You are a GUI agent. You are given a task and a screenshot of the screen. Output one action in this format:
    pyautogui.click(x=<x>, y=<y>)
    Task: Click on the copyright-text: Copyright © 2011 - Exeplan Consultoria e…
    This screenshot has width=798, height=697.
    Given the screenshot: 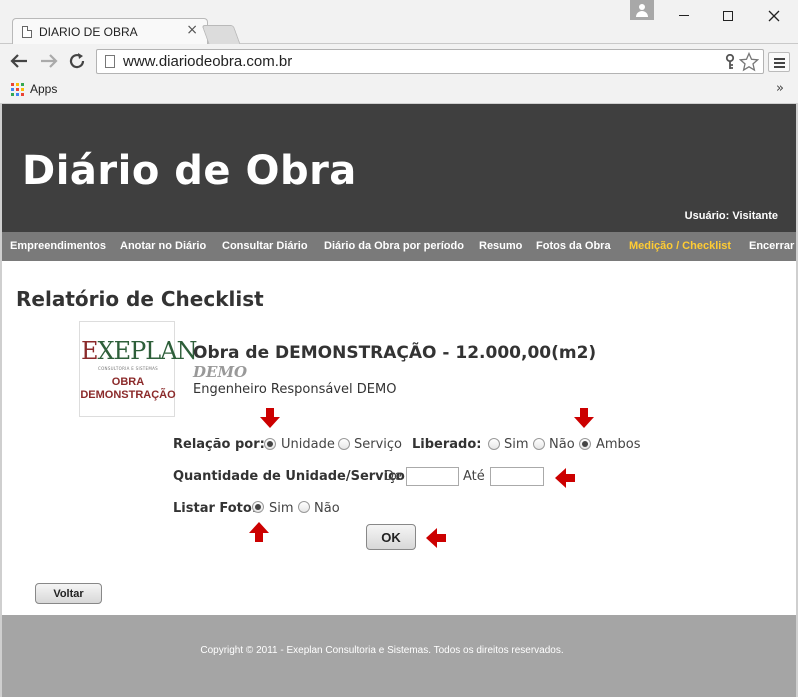 What is the action you would take?
    pyautogui.click(x=382, y=650)
    